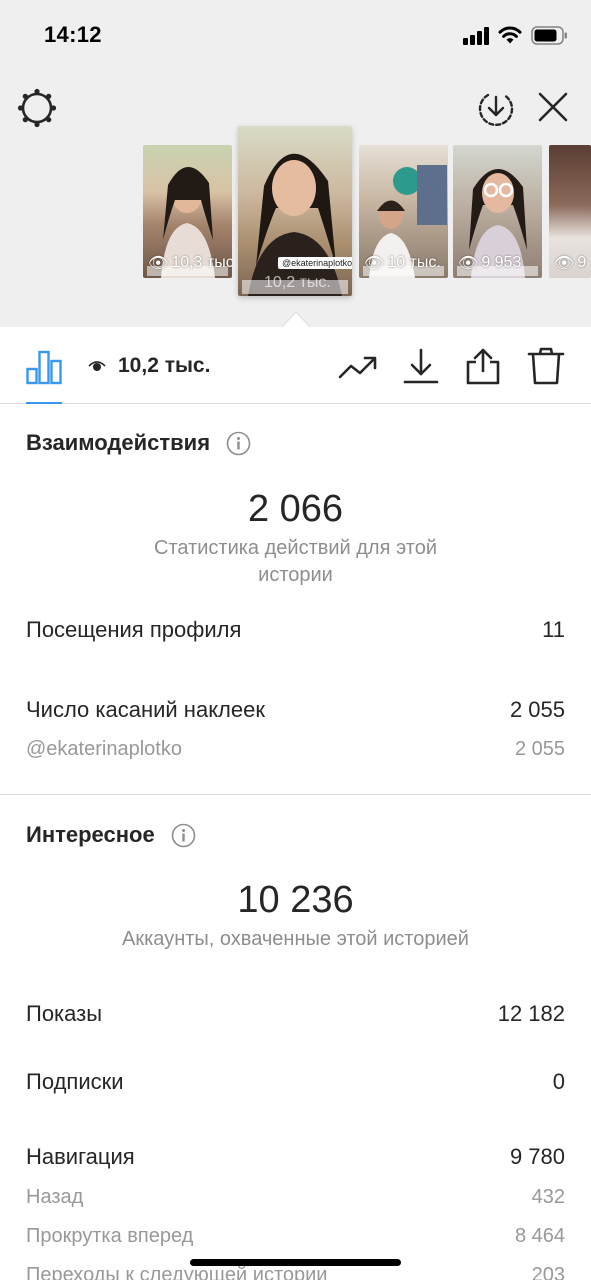 The width and height of the screenshot is (591, 1280). What do you see at coordinates (295, 1082) in the screenshot?
I see `stat-row-follows: Подписки 0` at bounding box center [295, 1082].